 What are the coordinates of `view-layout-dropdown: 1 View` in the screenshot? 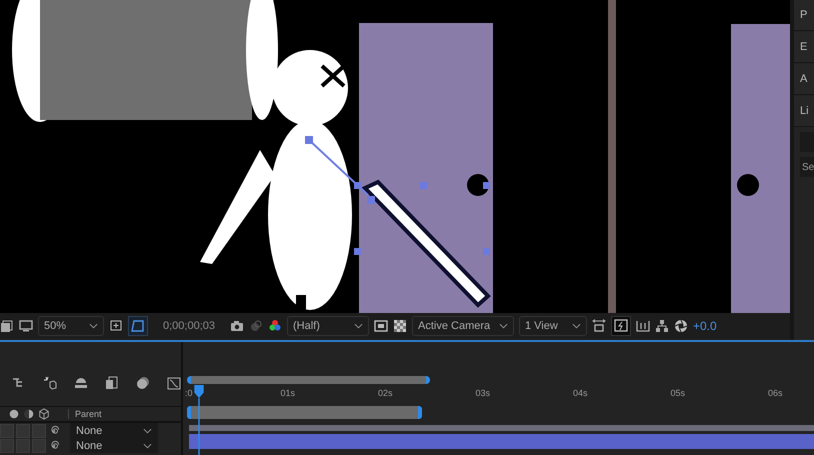 It's located at (553, 326).